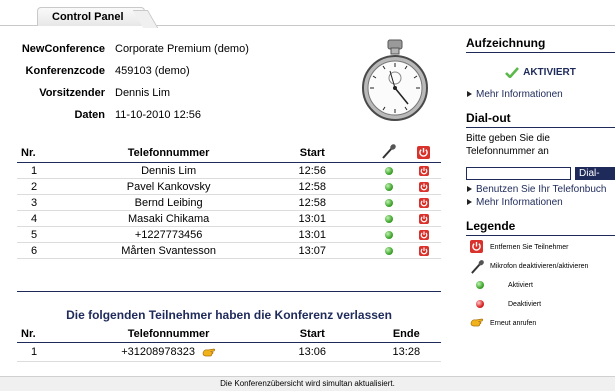 This screenshot has width=615, height=391. I want to click on col-mute, so click(389, 153).